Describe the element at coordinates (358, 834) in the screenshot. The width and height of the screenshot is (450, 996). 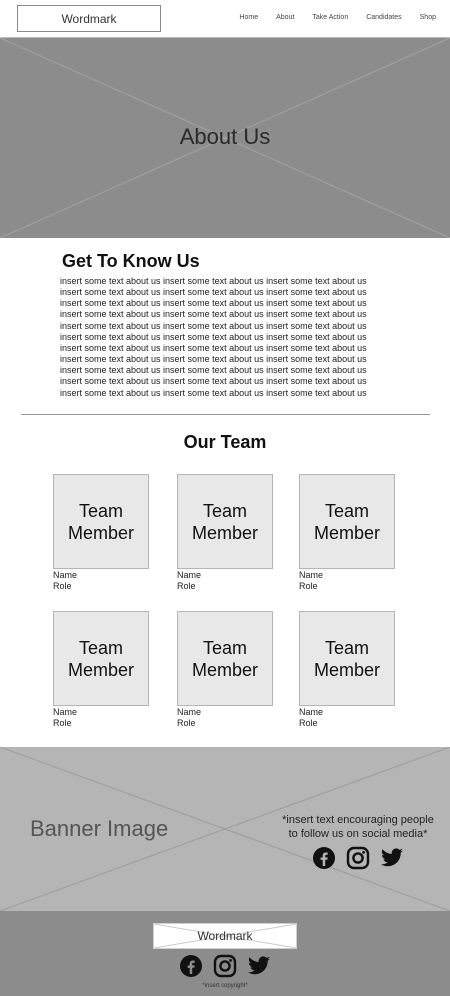
I see `social-cta-line: to follow us on social media*` at that location.